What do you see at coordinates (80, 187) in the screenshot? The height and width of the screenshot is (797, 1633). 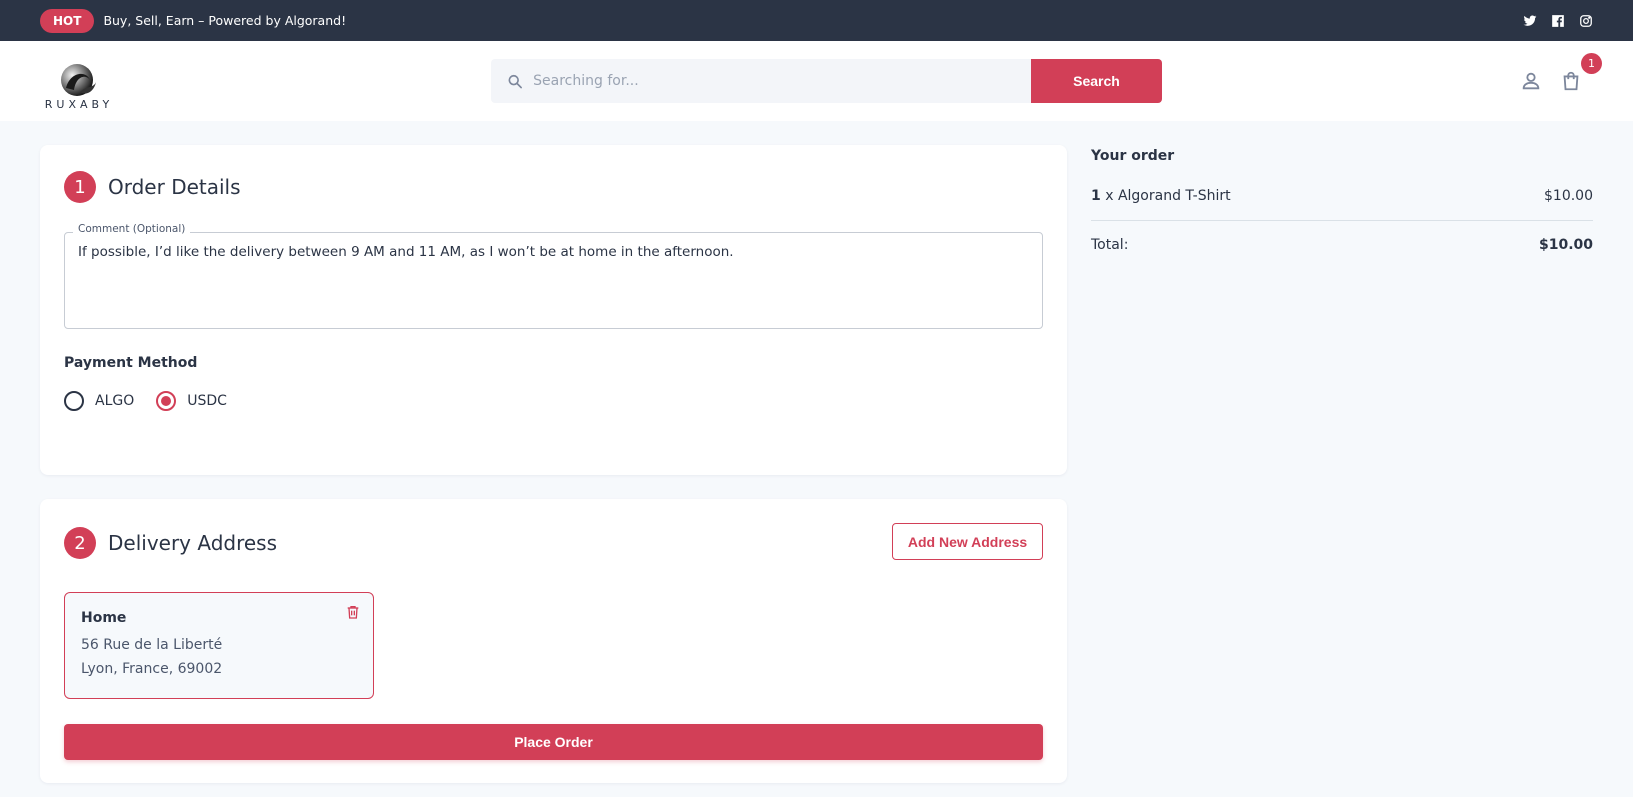 I see `step-number: 1` at bounding box center [80, 187].